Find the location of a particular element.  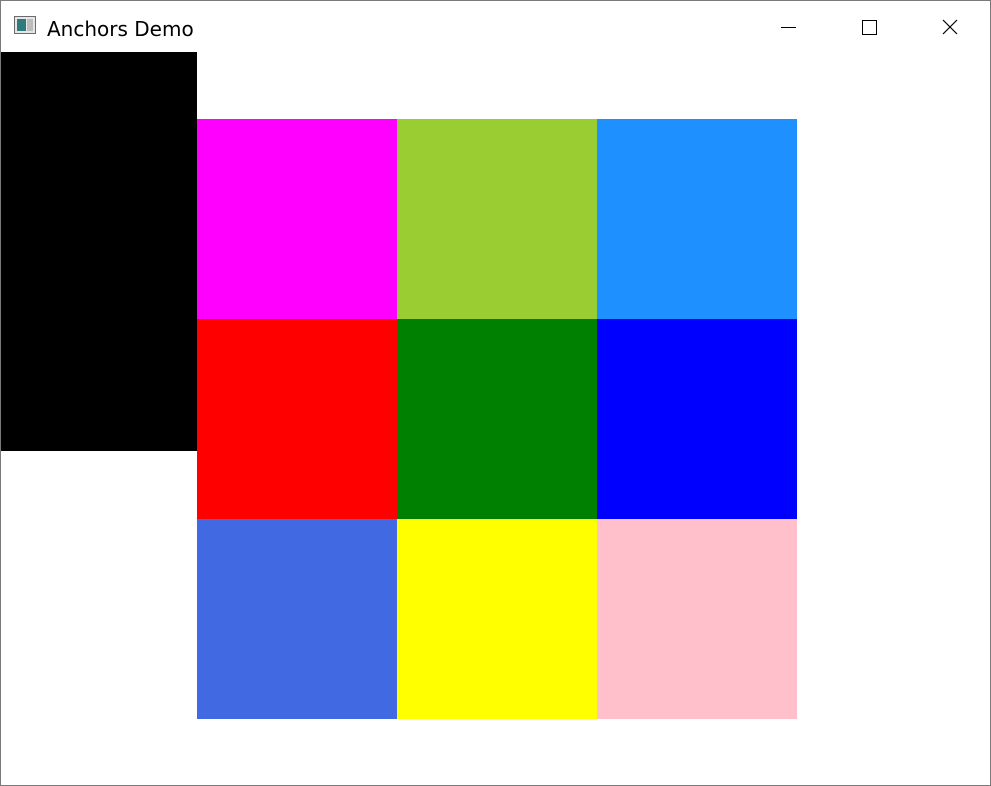

cell-blue is located at coordinates (697, 419).